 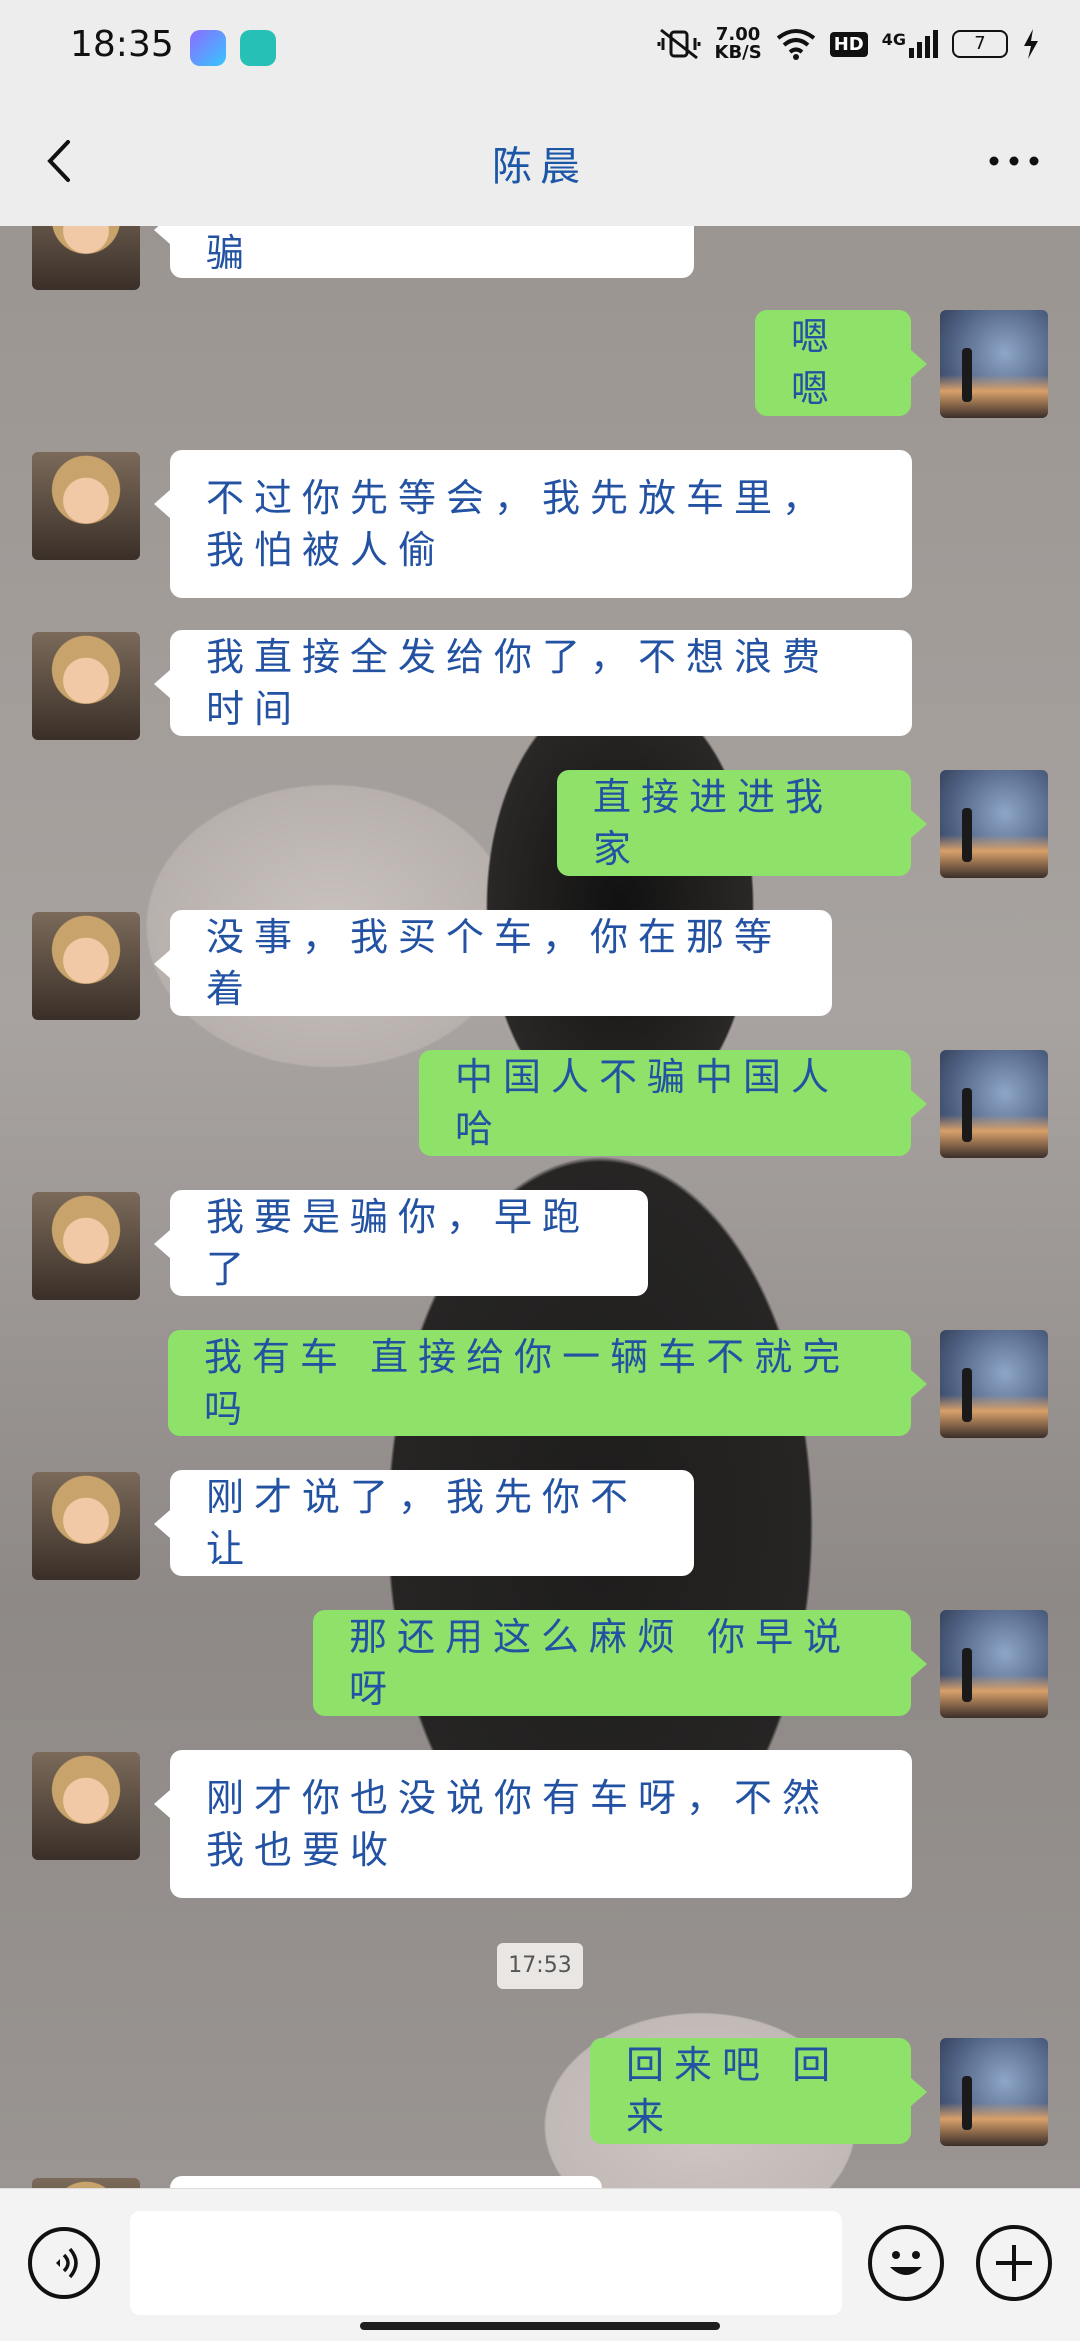 What do you see at coordinates (893, 39) in the screenshot?
I see `signal-label: 4G` at bounding box center [893, 39].